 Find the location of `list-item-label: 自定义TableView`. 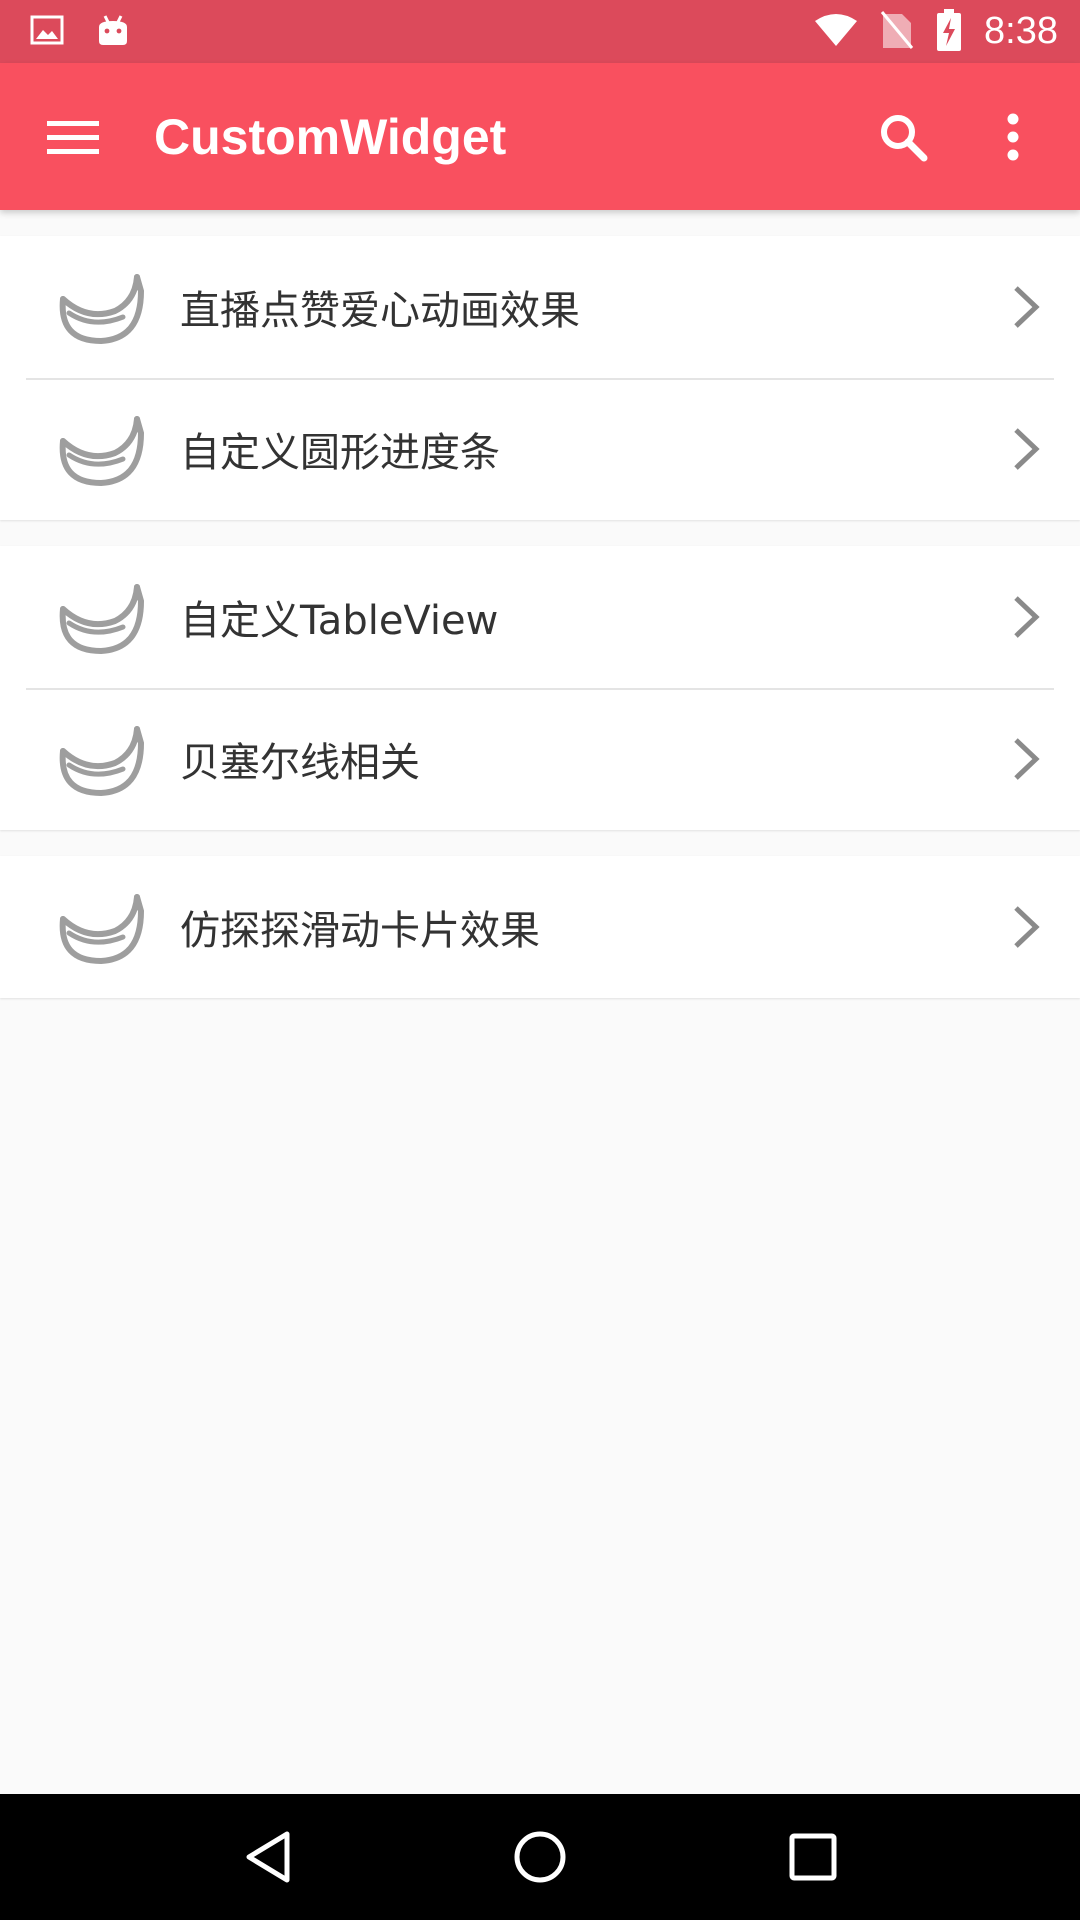

list-item-label: 自定义TableView is located at coordinates (339, 621).